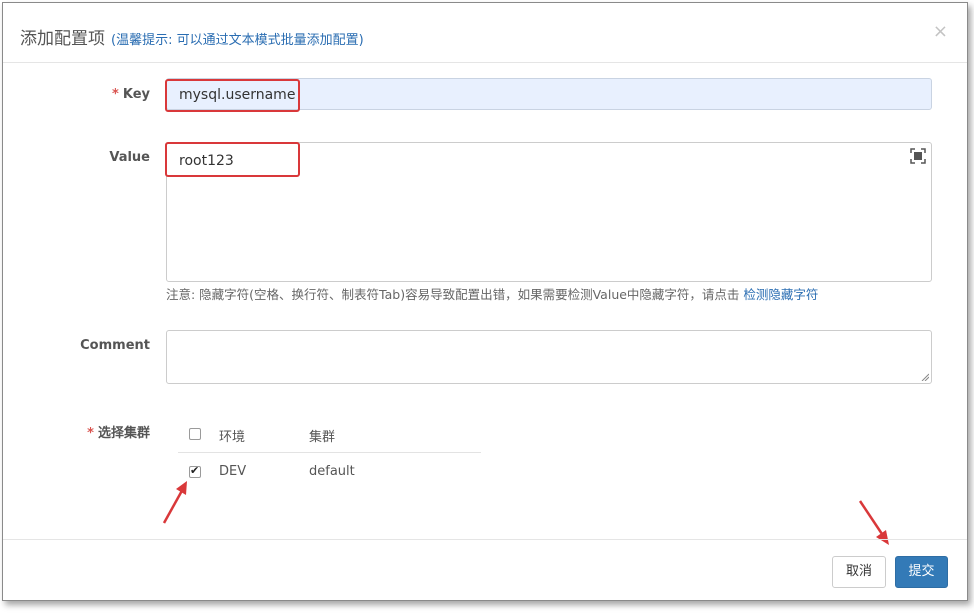 This screenshot has height=613, width=974. Describe the element at coordinates (232, 95) in the screenshot. I see `key-highlight-box` at that location.